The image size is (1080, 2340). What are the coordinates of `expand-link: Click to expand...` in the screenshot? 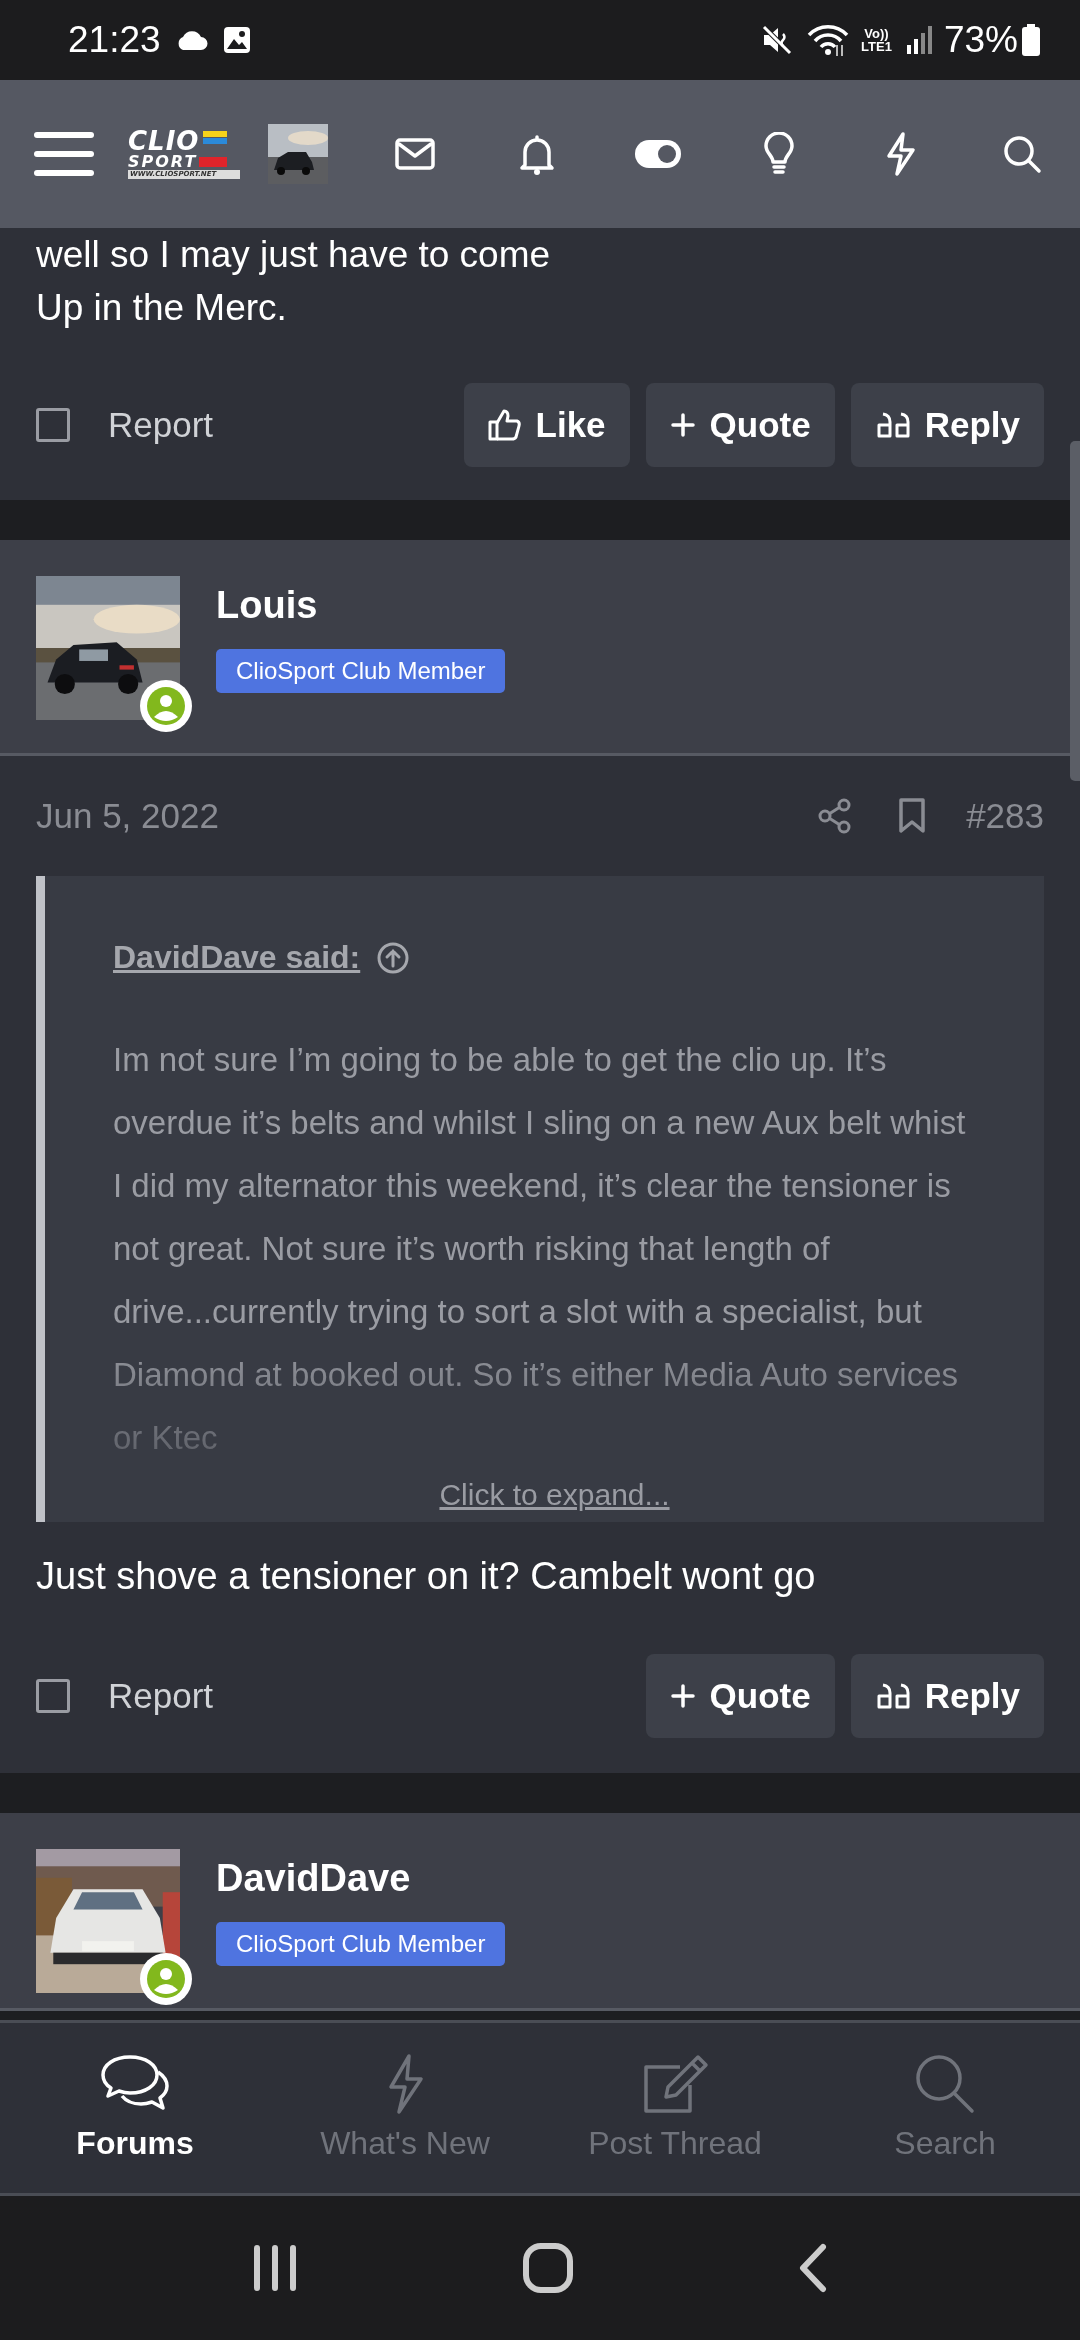 It's located at (554, 1494).